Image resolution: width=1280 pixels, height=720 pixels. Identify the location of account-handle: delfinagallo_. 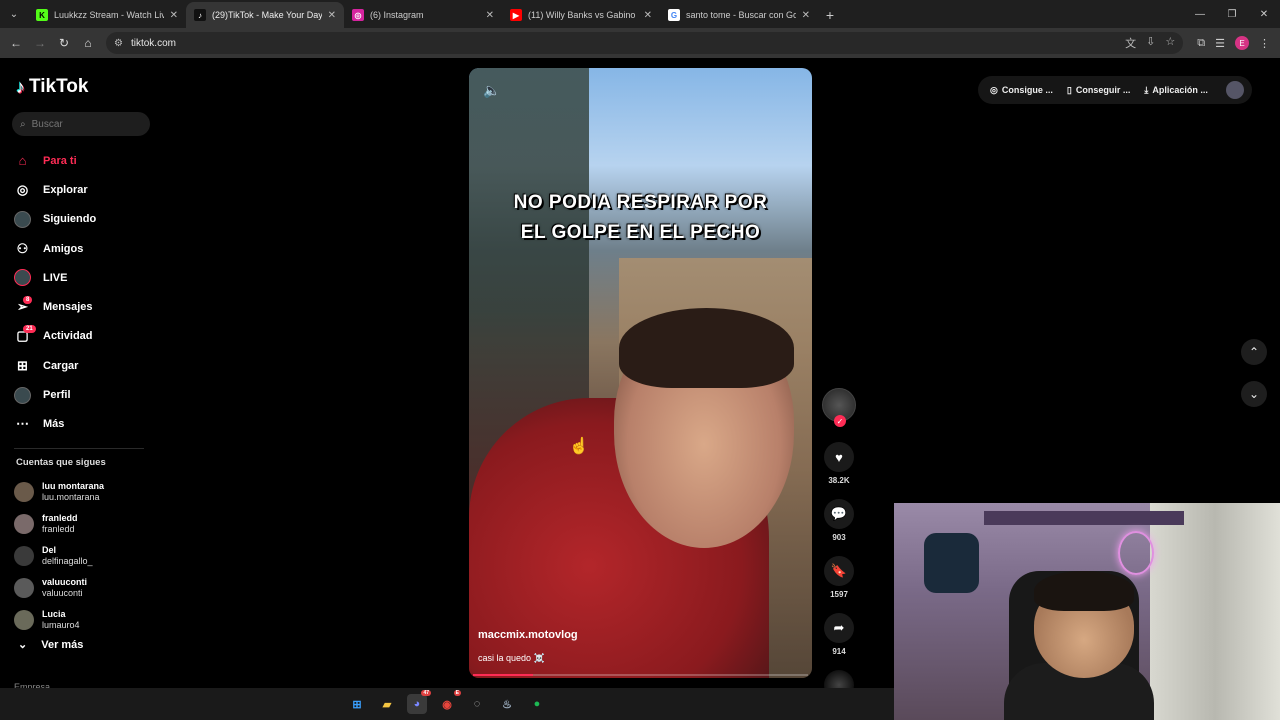
(67, 561).